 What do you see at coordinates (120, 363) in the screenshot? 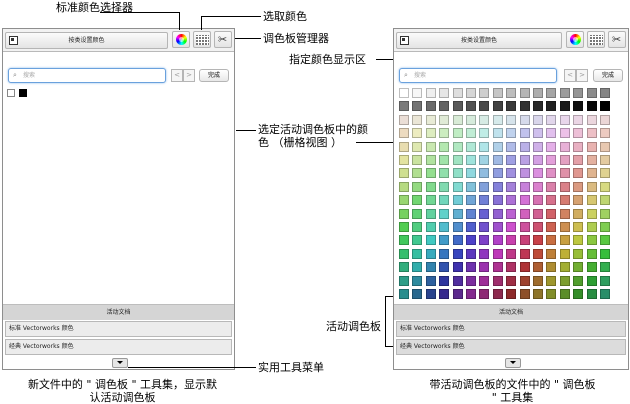
I see `utility-menu-button` at bounding box center [120, 363].